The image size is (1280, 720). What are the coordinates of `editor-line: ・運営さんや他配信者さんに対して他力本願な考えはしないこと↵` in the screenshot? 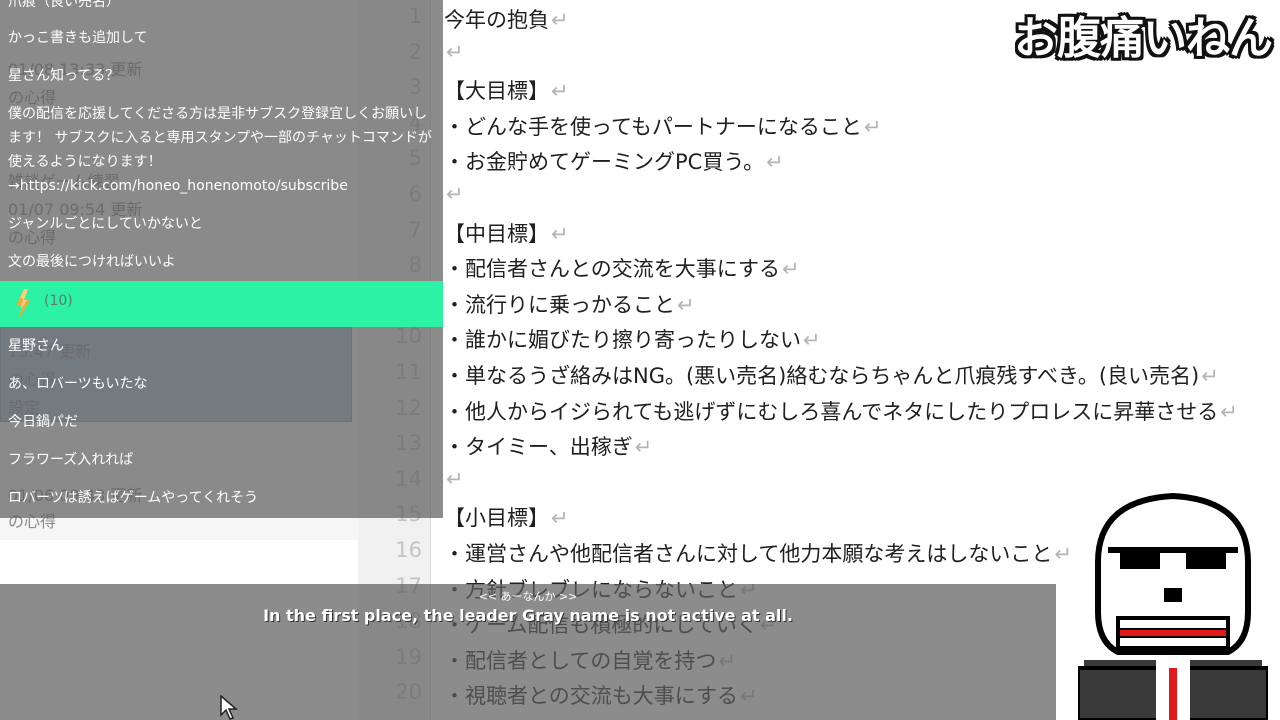 It's located at (758, 553).